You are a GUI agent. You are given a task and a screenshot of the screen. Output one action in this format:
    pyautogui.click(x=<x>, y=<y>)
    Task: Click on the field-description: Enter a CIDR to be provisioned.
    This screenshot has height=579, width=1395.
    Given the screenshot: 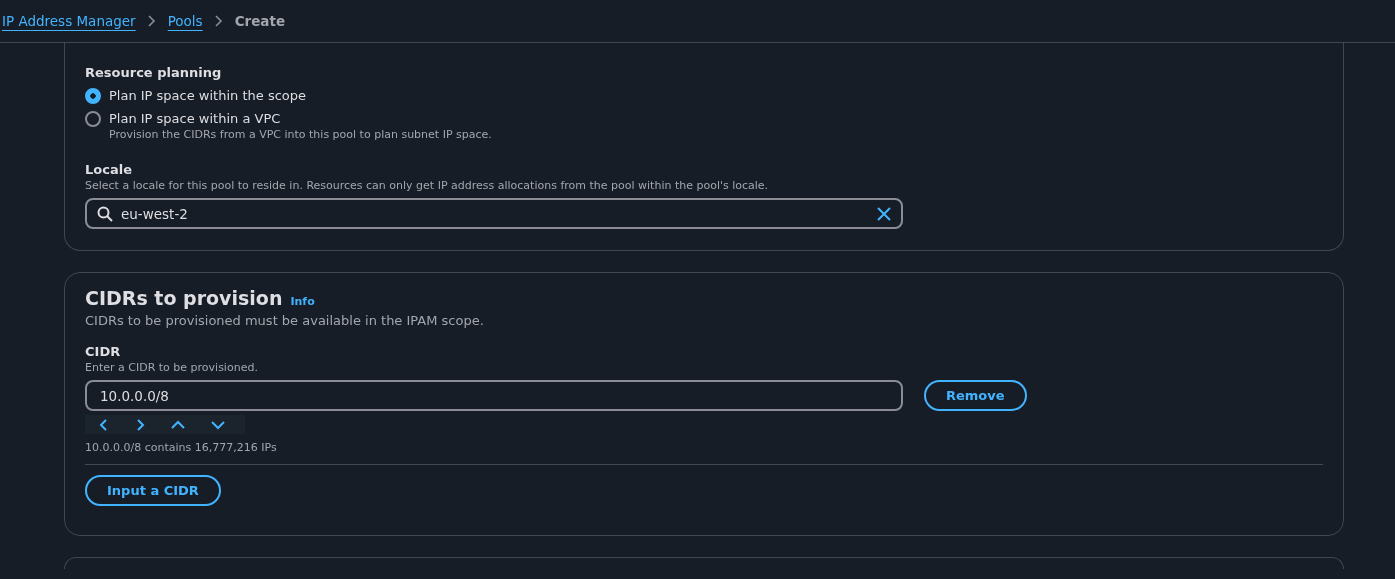 What is the action you would take?
    pyautogui.click(x=172, y=367)
    